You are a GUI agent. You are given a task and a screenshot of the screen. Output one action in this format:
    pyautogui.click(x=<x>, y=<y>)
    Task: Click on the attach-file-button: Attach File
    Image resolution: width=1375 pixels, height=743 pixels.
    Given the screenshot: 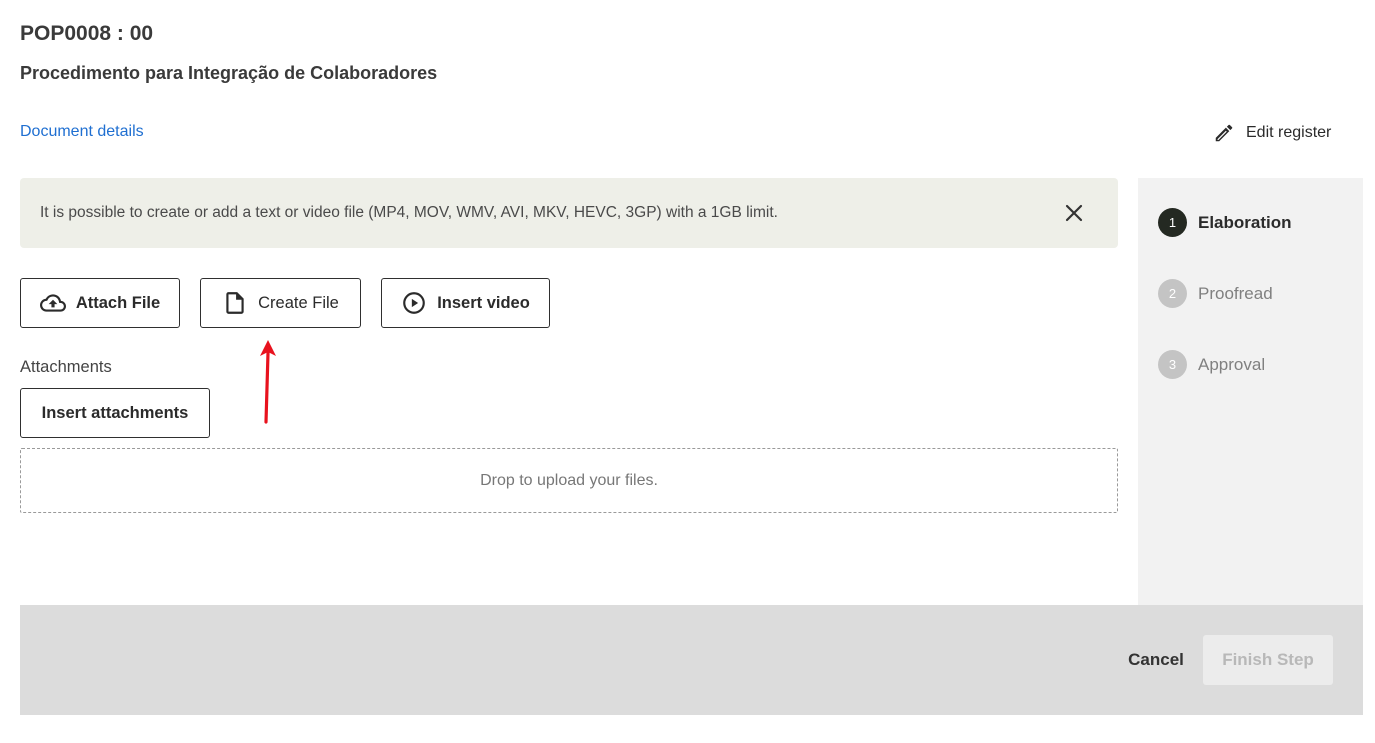 What is the action you would take?
    pyautogui.click(x=100, y=303)
    